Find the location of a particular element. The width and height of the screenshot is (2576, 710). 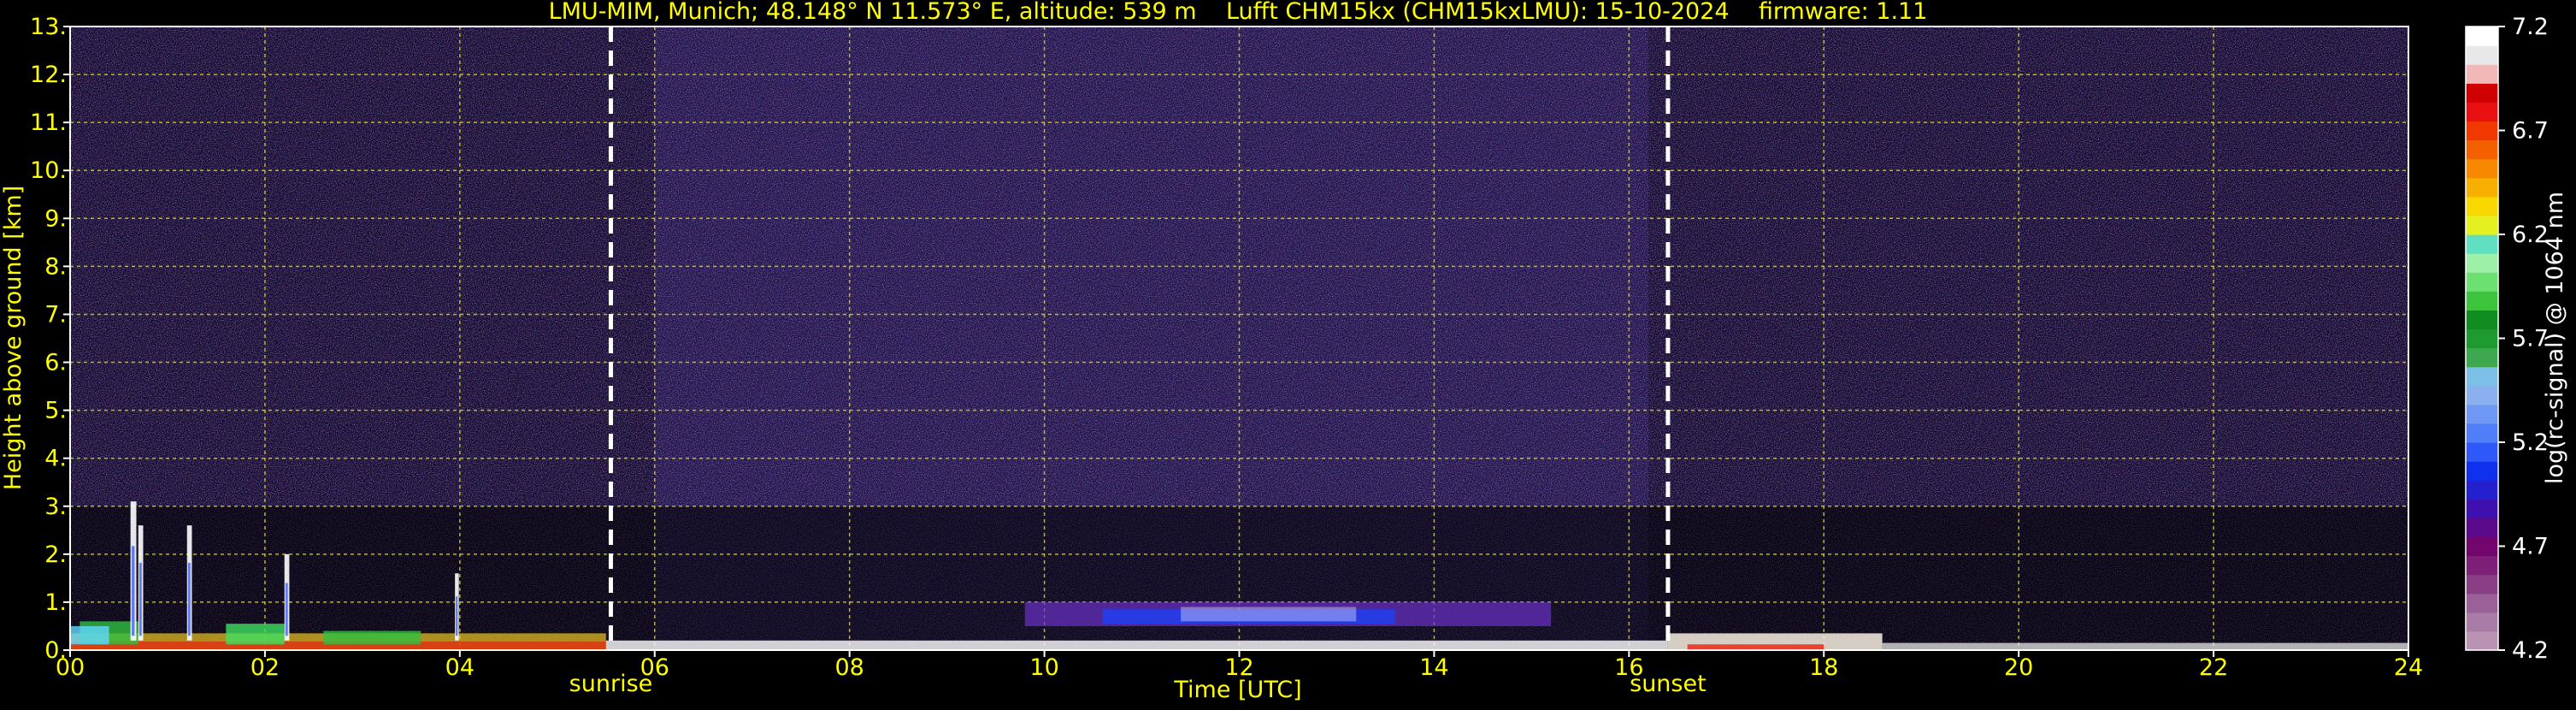

y-tick-label: 1. is located at coordinates (55, 602).